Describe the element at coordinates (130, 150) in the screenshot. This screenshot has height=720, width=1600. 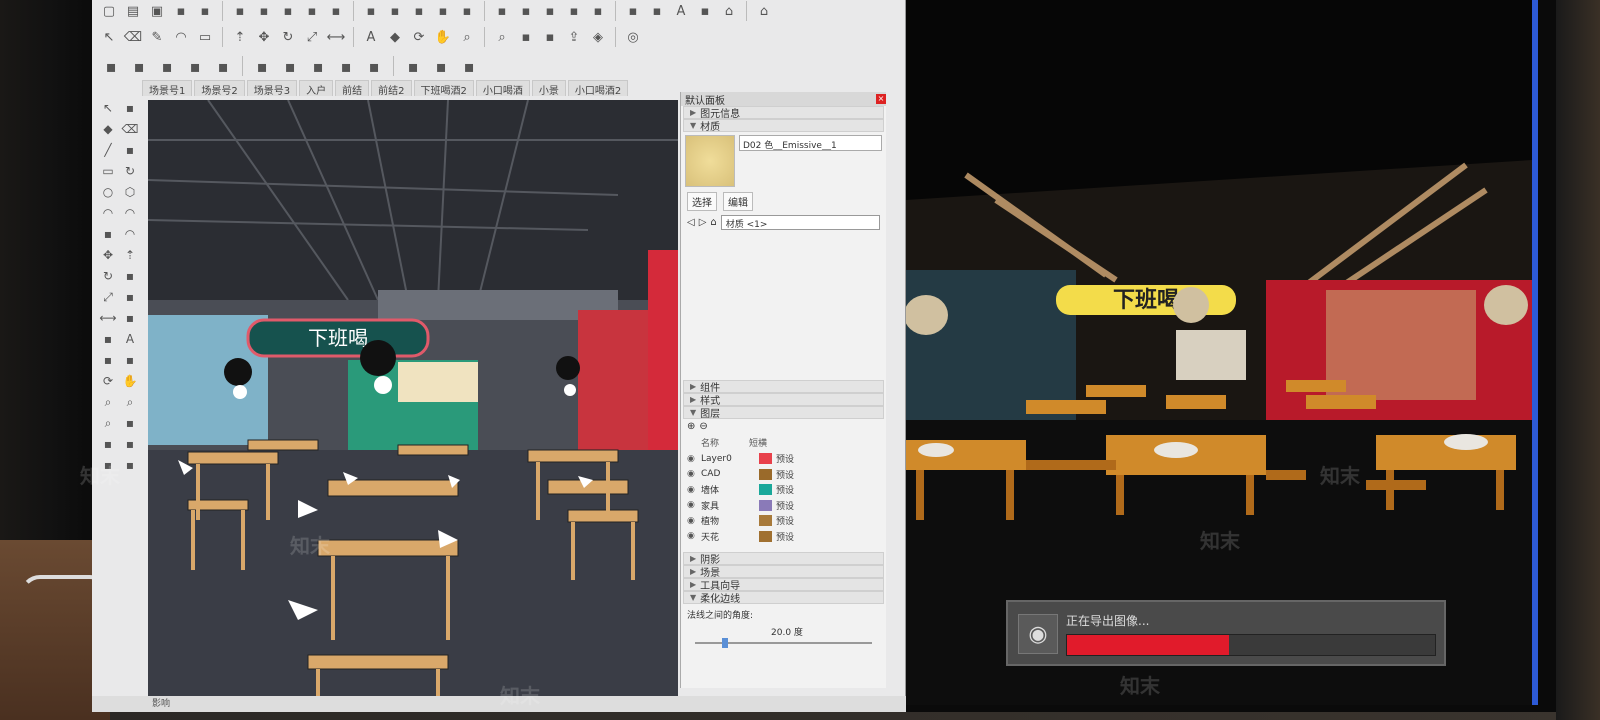
I see `freehand-icon: ▪` at that location.